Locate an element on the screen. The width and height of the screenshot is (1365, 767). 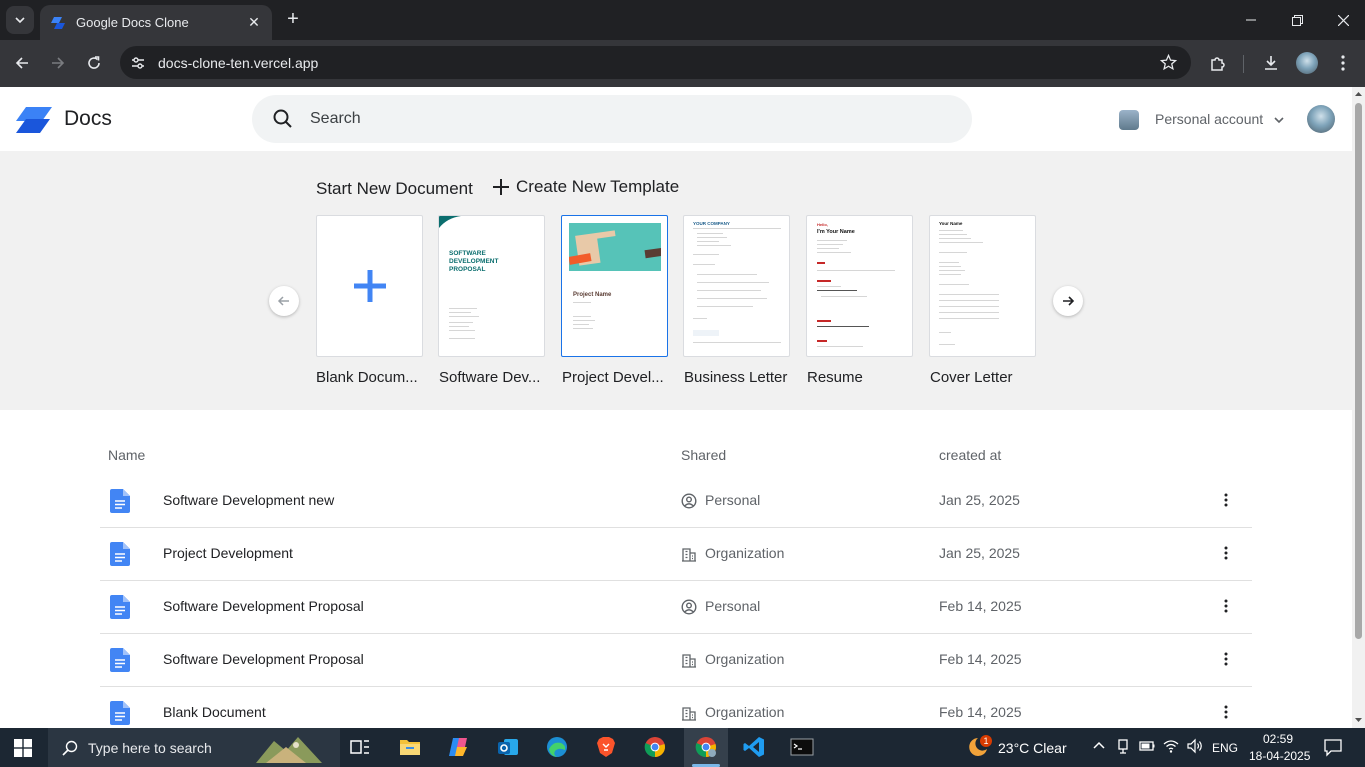
document-name: Software Development new is located at coordinates (248, 500).